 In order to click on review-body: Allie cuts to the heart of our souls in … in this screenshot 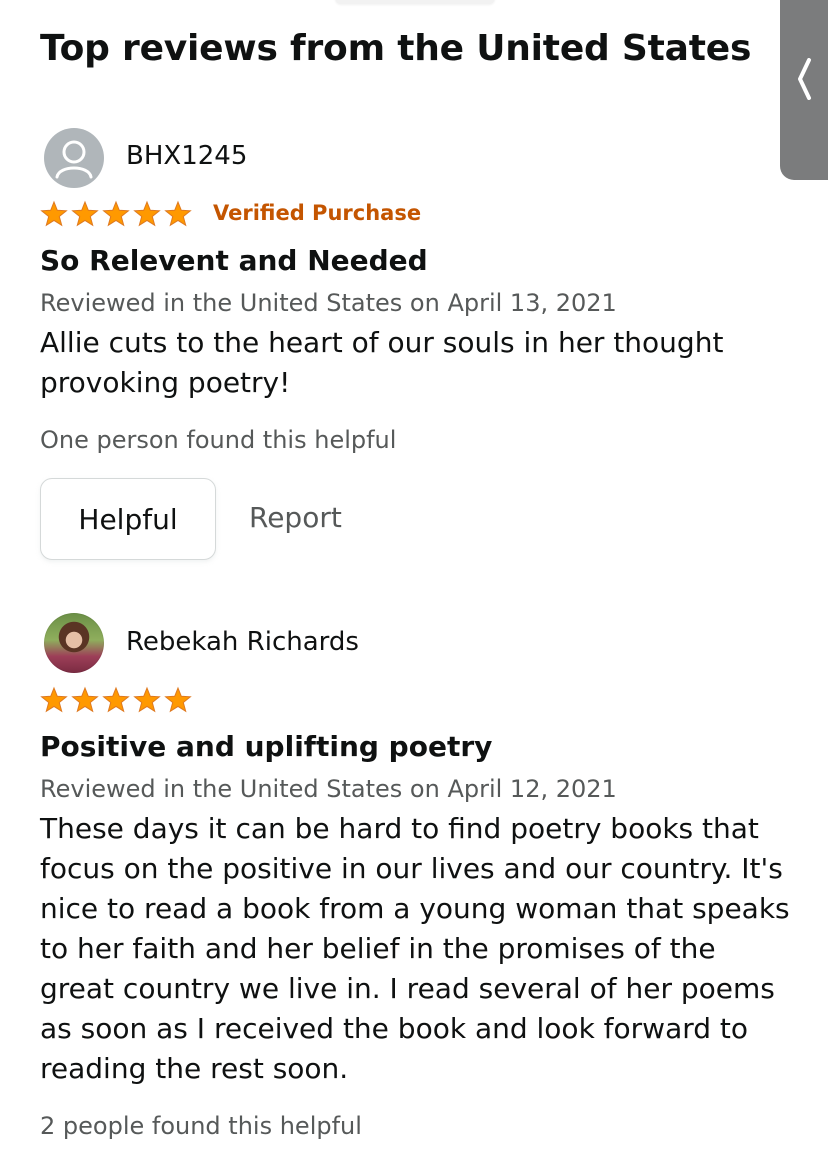, I will do `click(382, 362)`.